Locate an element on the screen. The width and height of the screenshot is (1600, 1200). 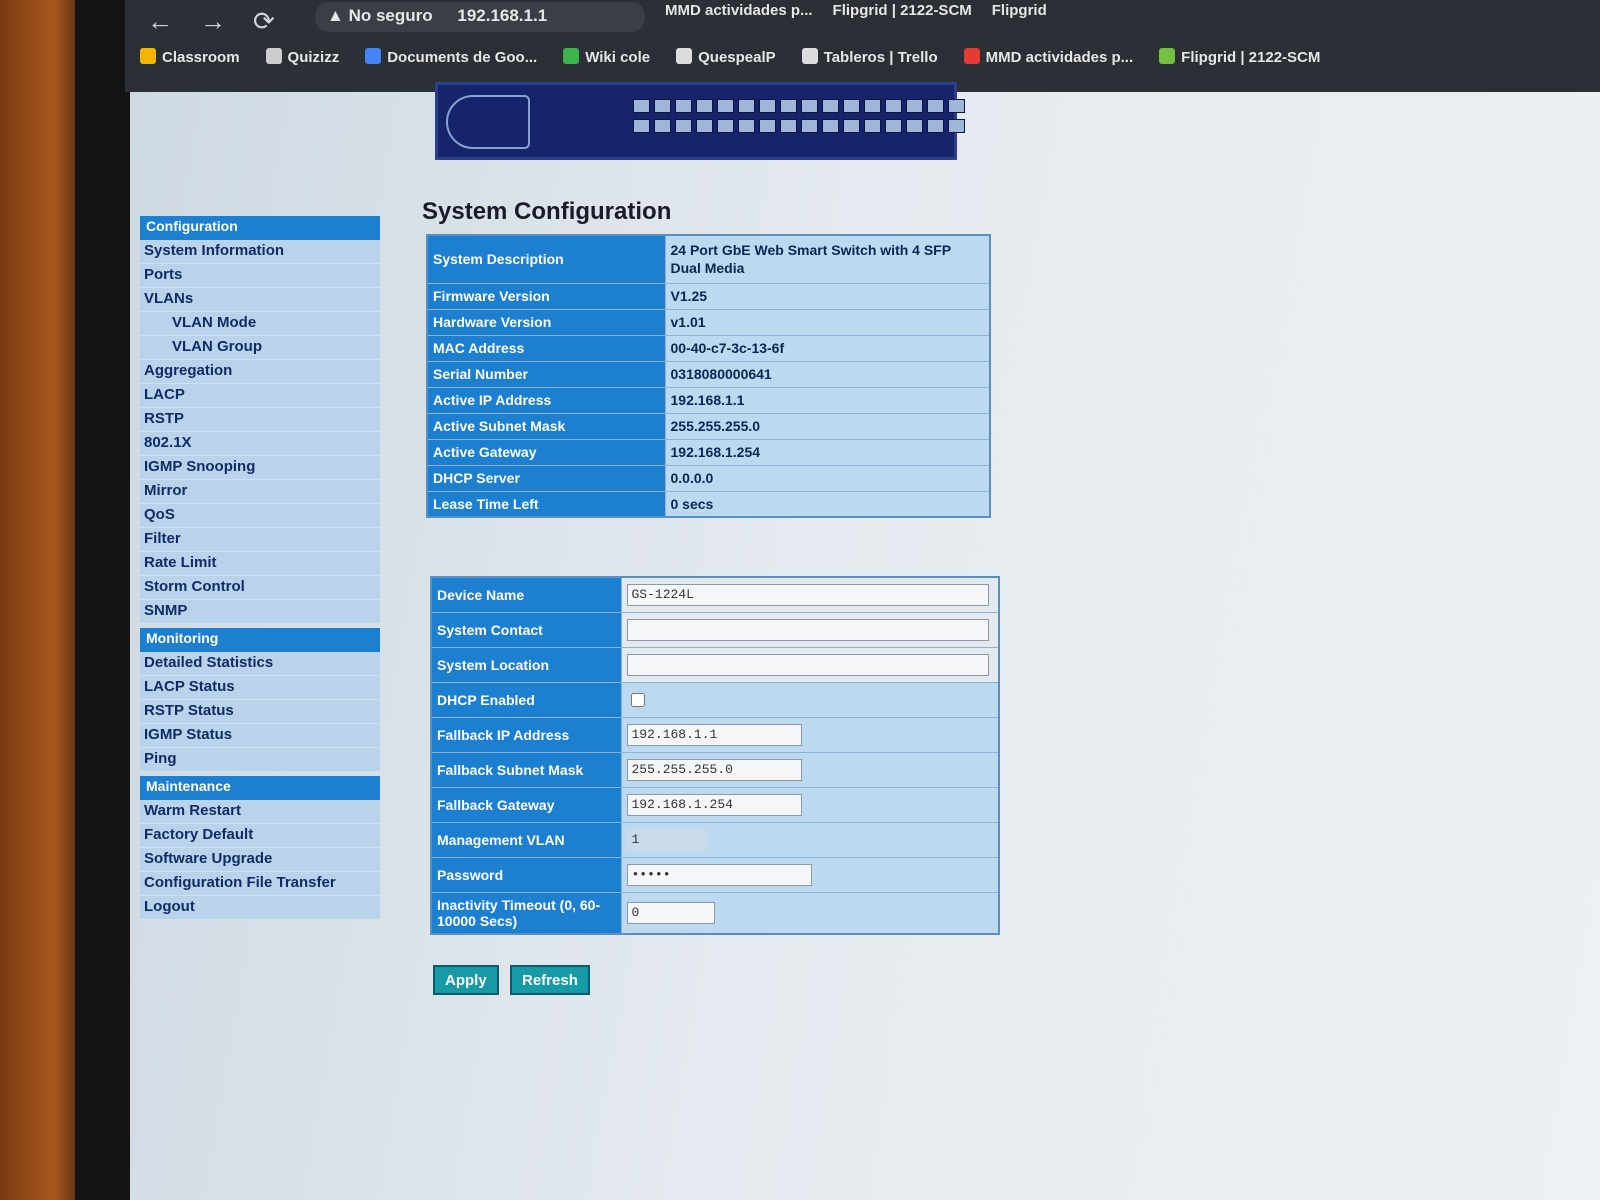
sidebar-item-configuration-file-transfer: Configuration File Transfer is located at coordinates (260, 884).